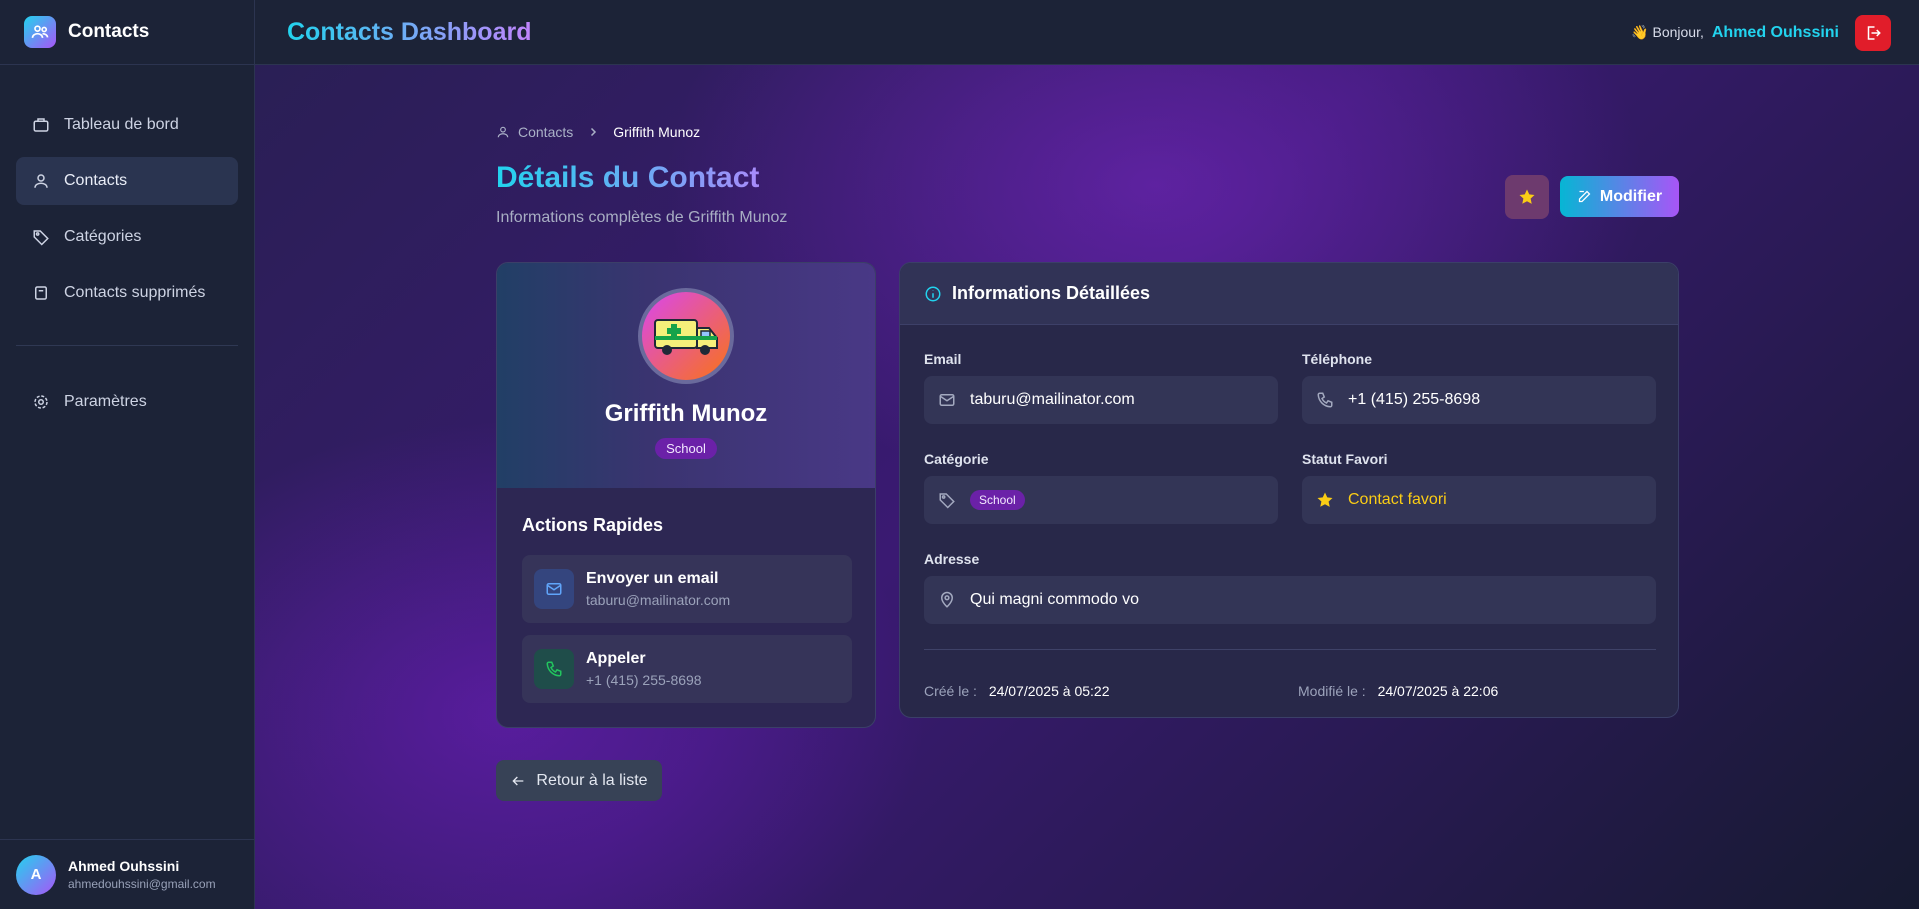 This screenshot has width=1919, height=909. I want to click on created-at: Créé le : 24/07/2025 à 05:22, so click(1016, 691).